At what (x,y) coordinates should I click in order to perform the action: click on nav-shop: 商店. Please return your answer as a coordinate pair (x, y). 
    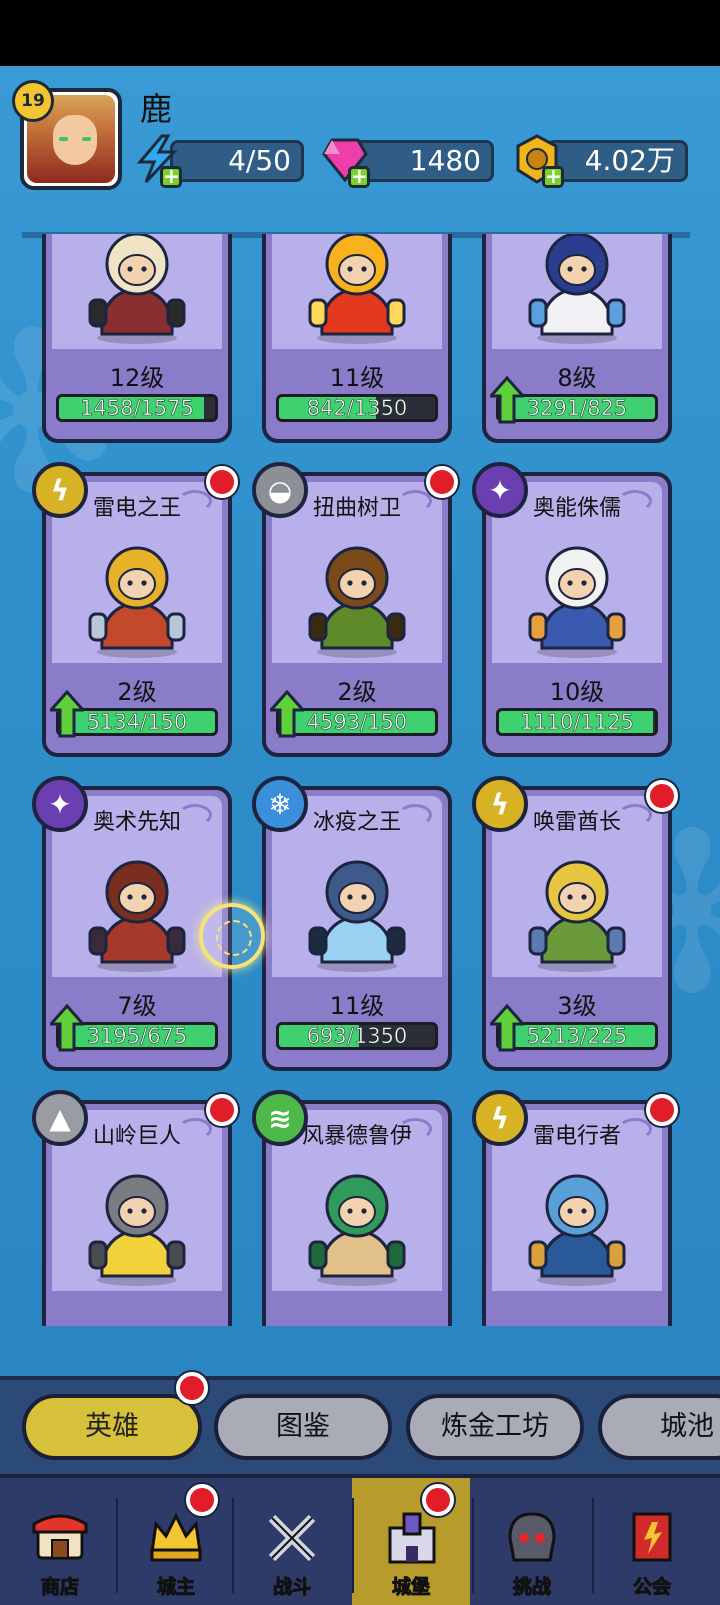
    Looking at the image, I should click on (60, 1541).